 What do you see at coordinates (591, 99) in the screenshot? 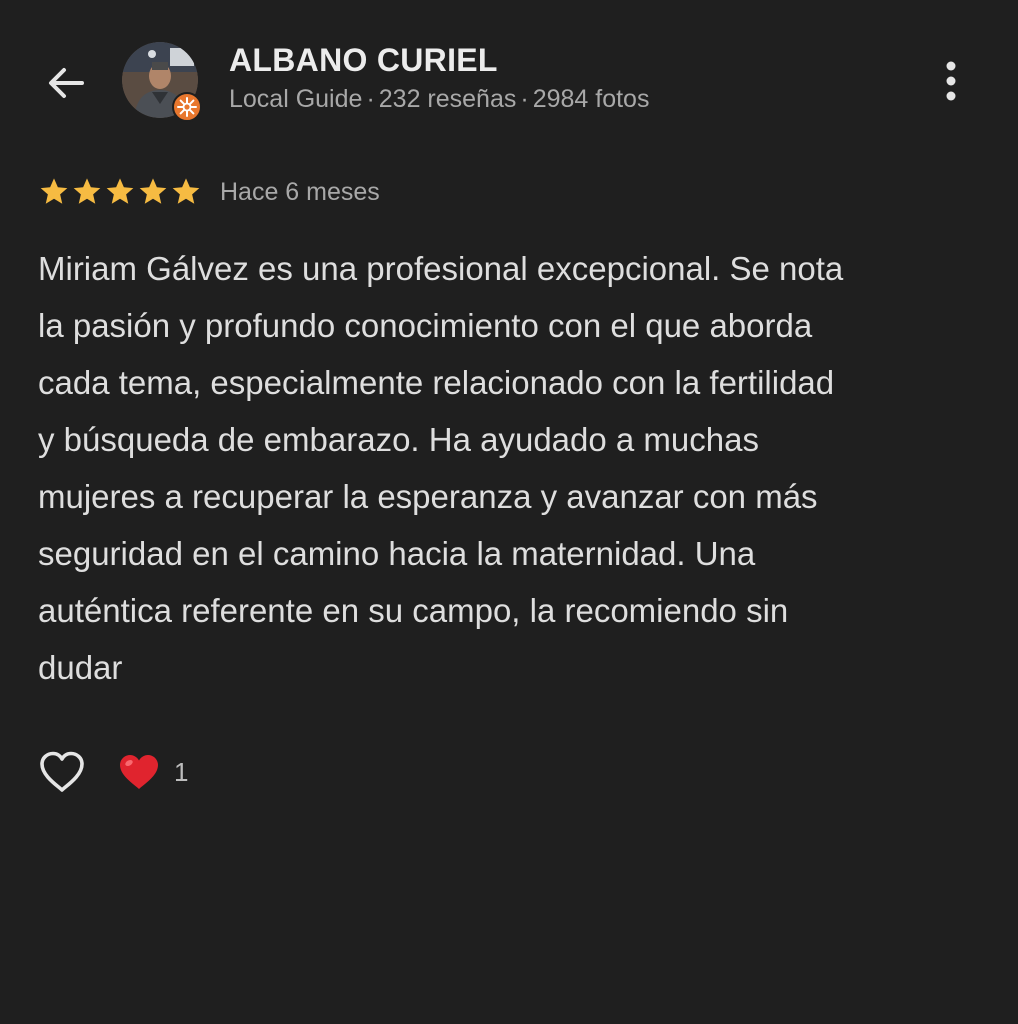
I see `photos-count: 2984 fotos` at bounding box center [591, 99].